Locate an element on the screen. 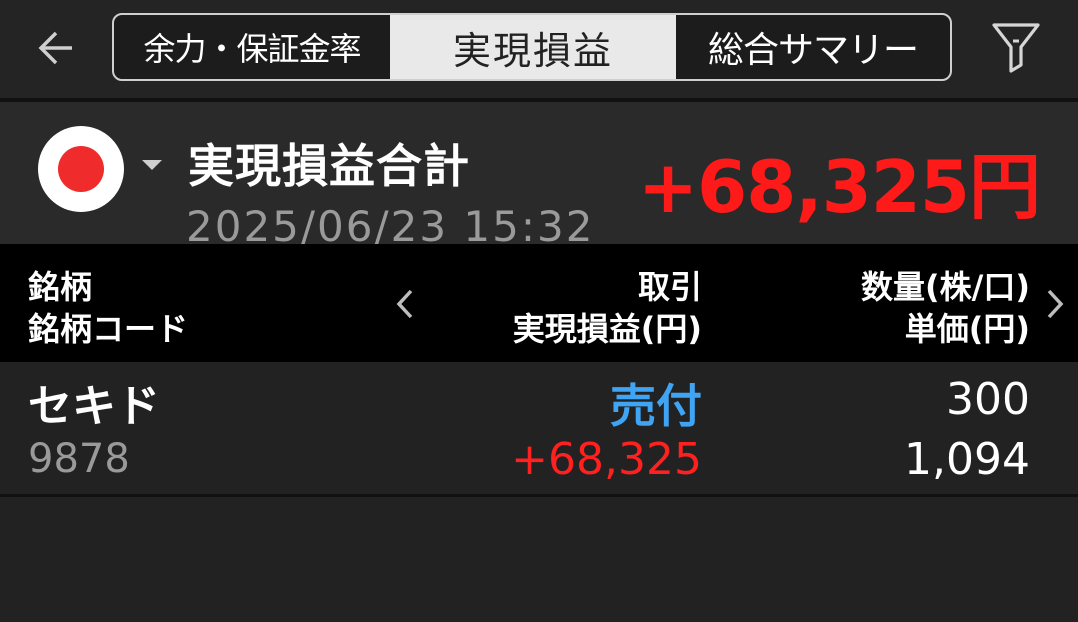  realized-pl-value: +68,325 is located at coordinates (606, 459).